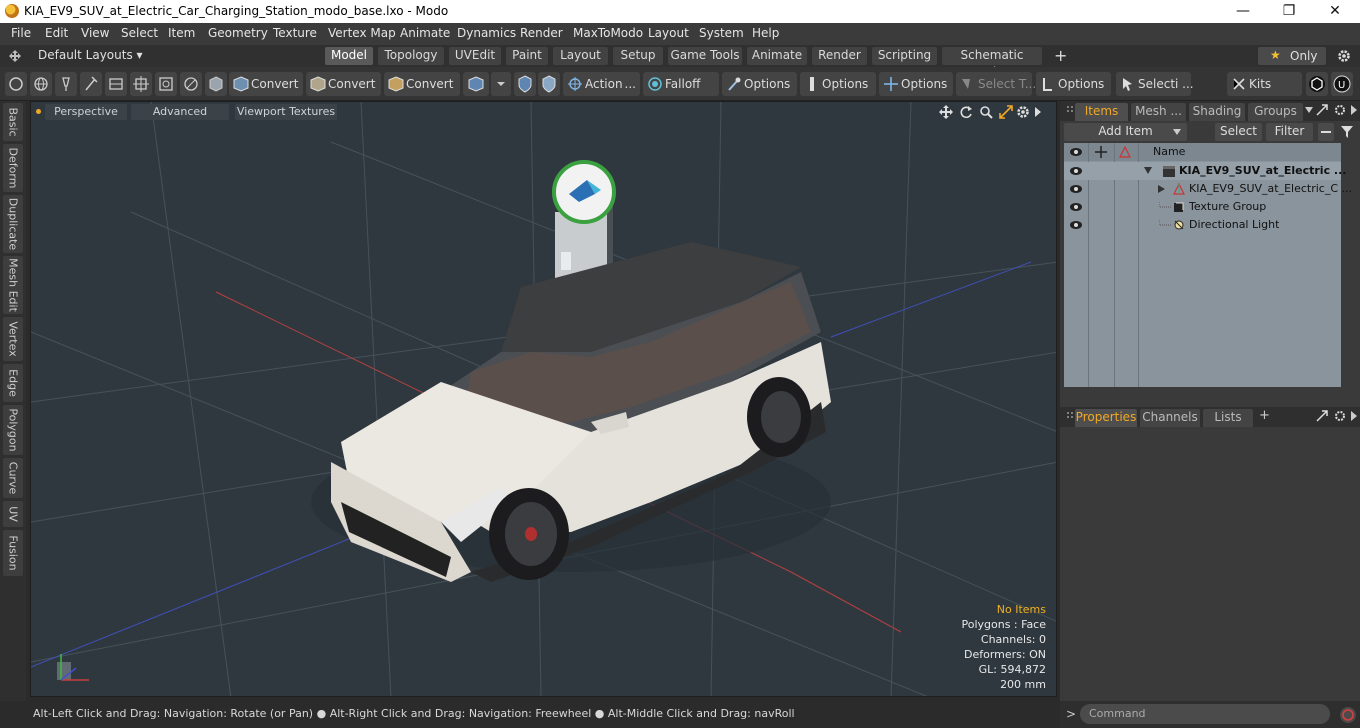 The width and height of the screenshot is (1360, 728). I want to click on viewport-gear-icon, so click(1023, 112).